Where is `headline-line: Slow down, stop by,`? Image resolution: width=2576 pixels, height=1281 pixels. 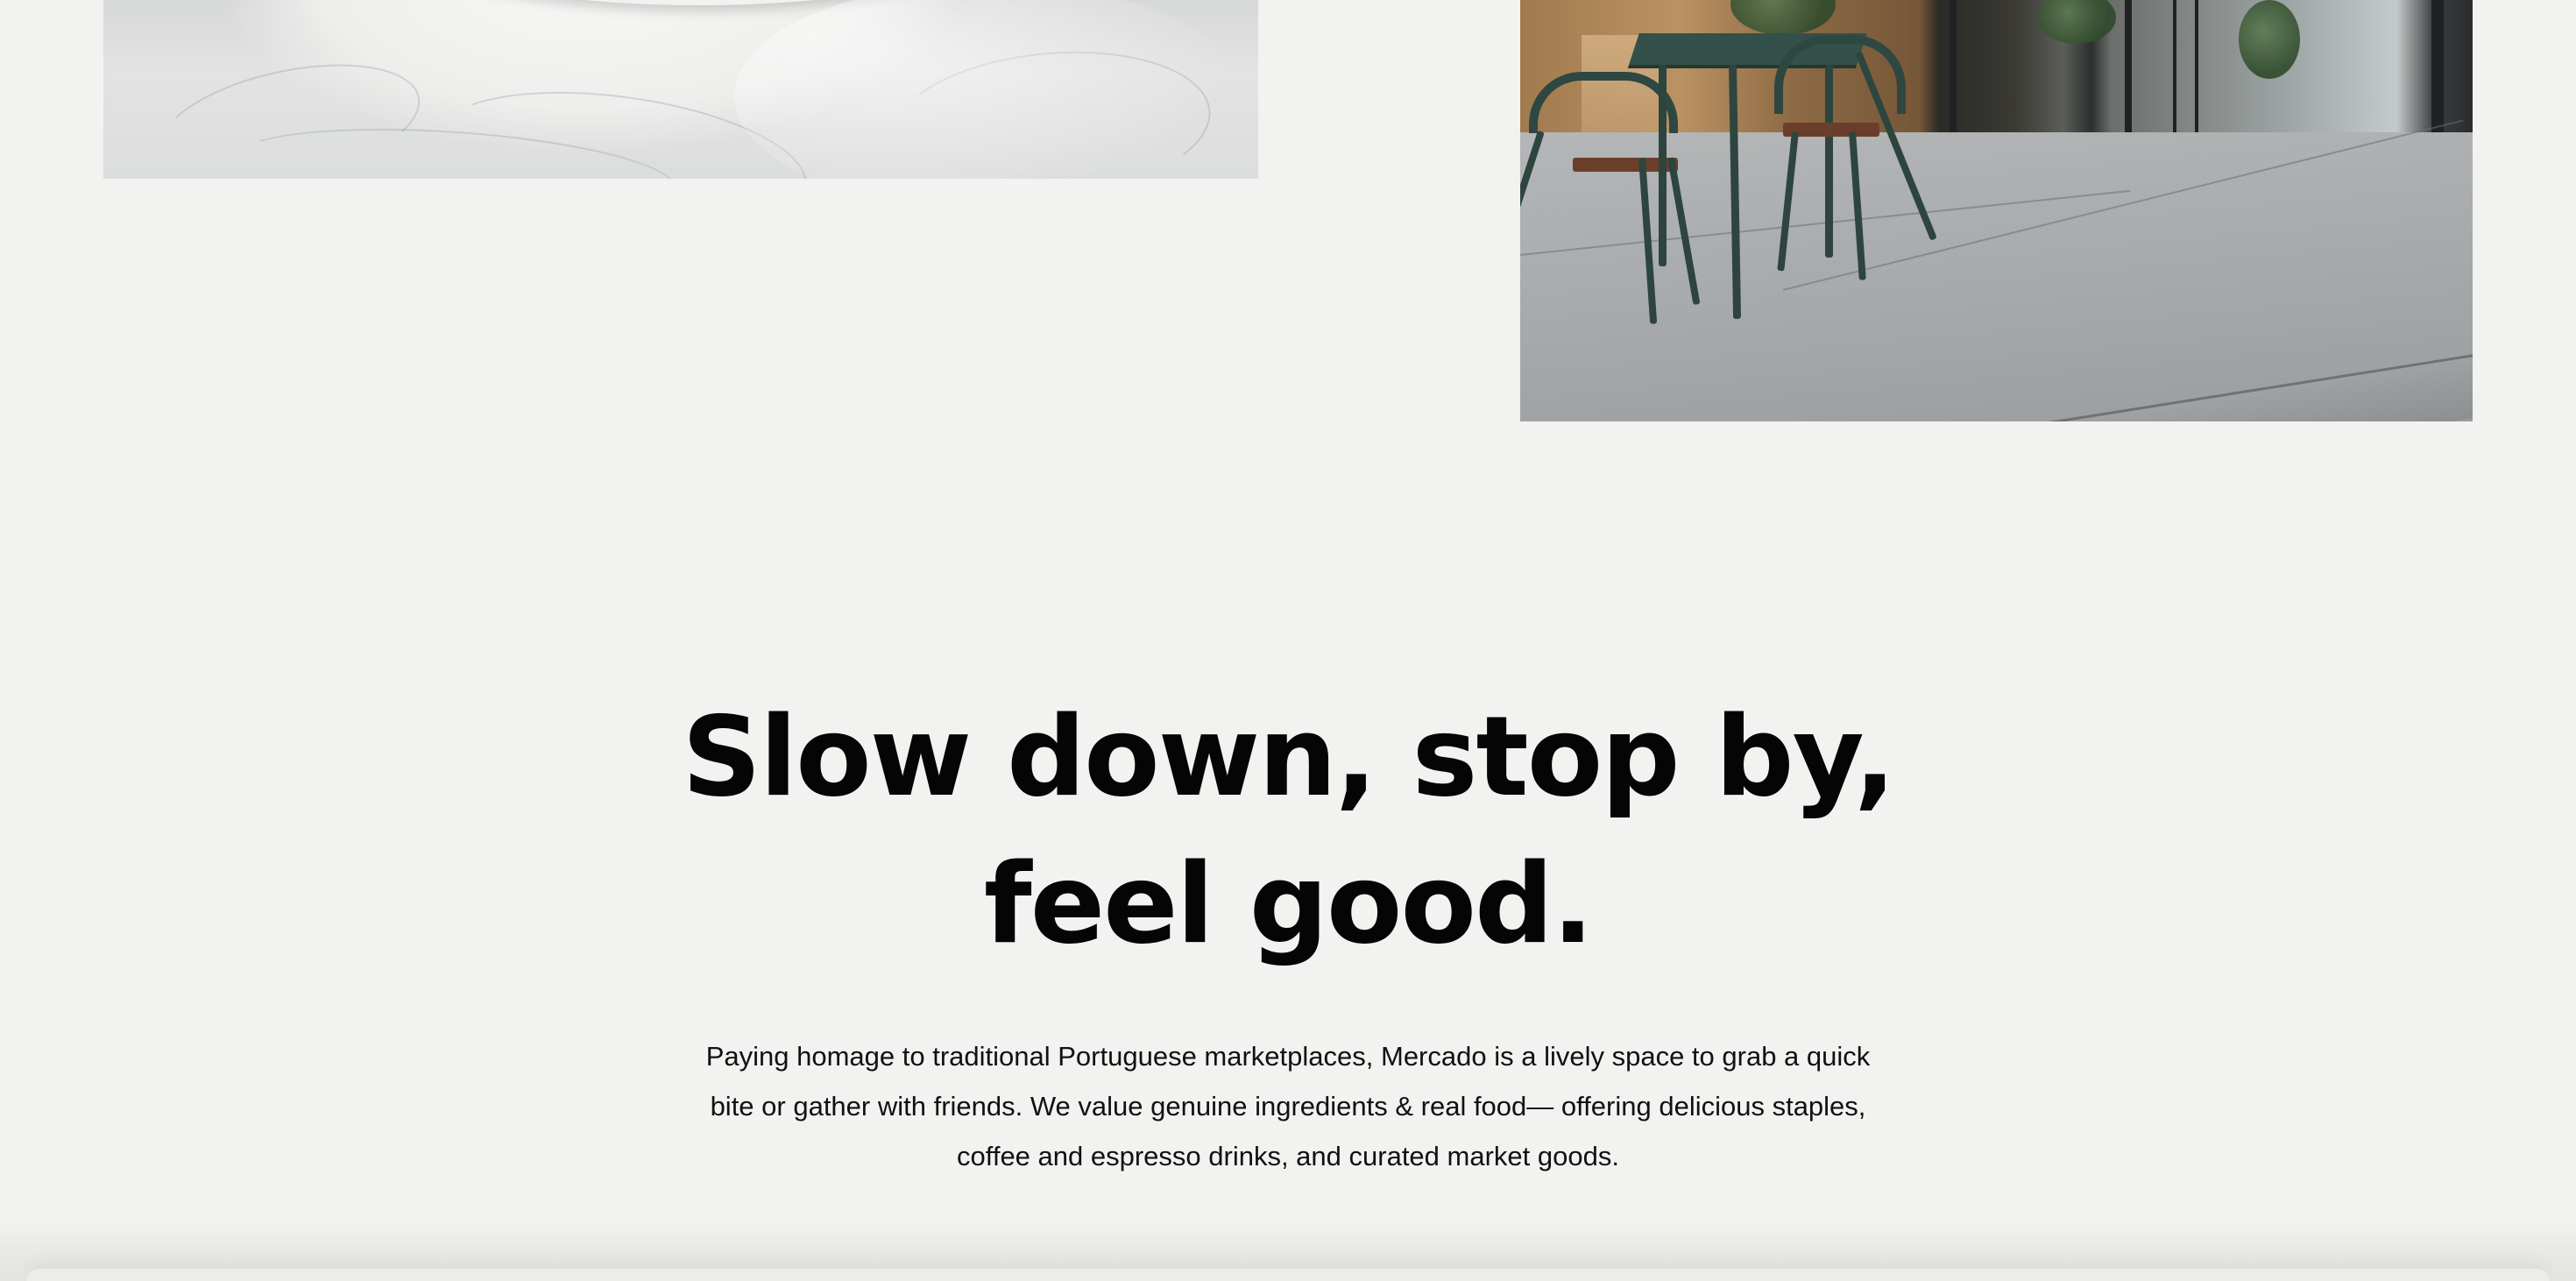 headline-line: Slow down, stop by, is located at coordinates (1289, 756).